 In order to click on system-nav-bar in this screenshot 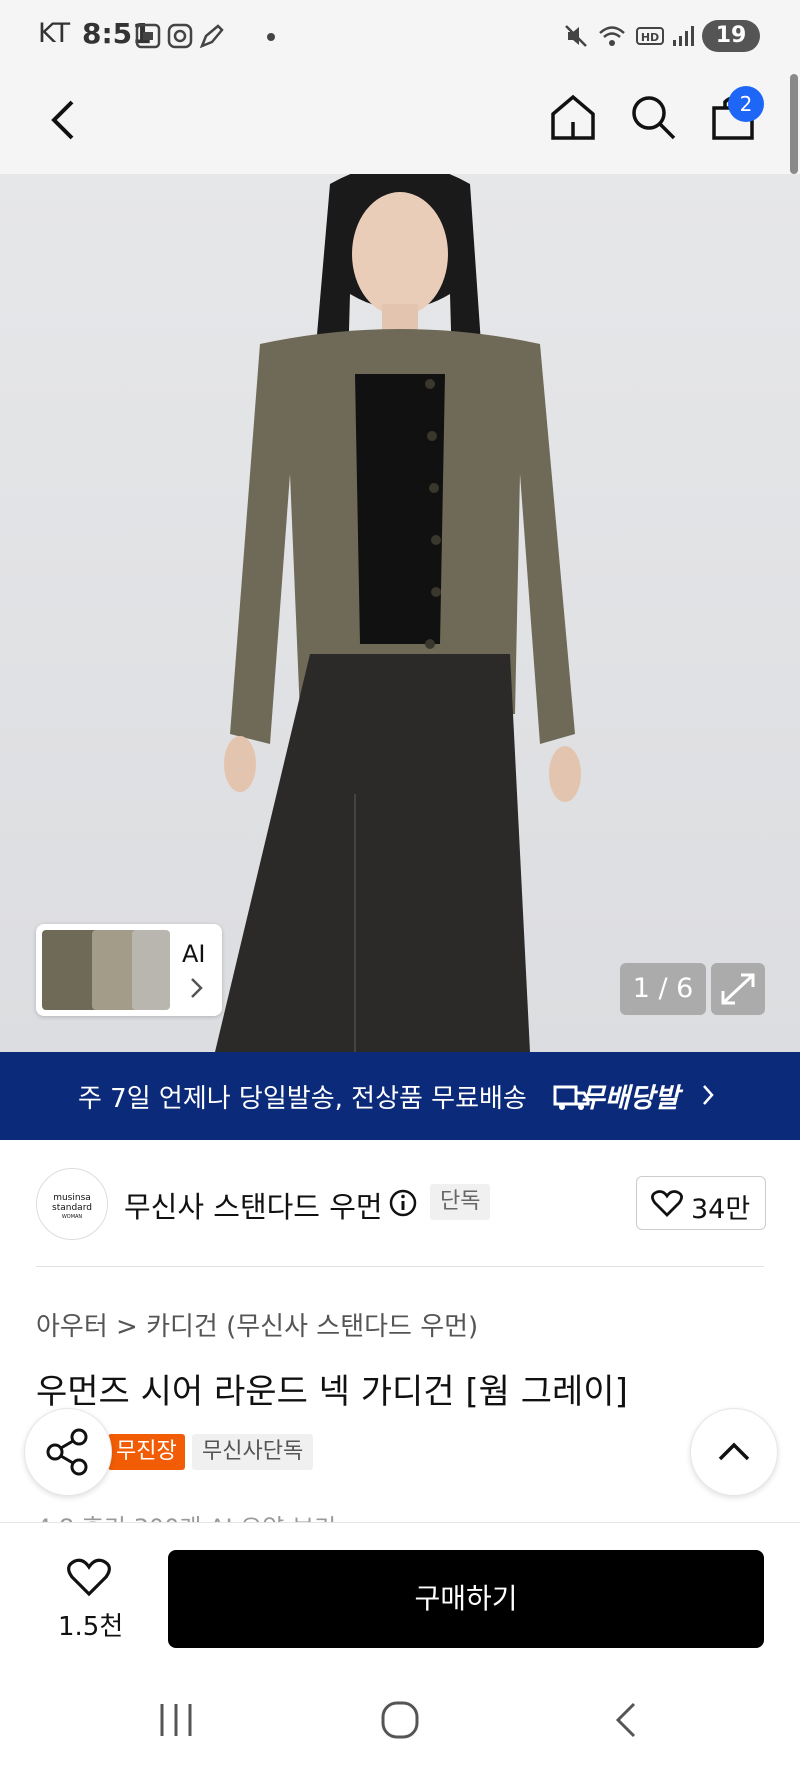, I will do `click(400, 1718)`.